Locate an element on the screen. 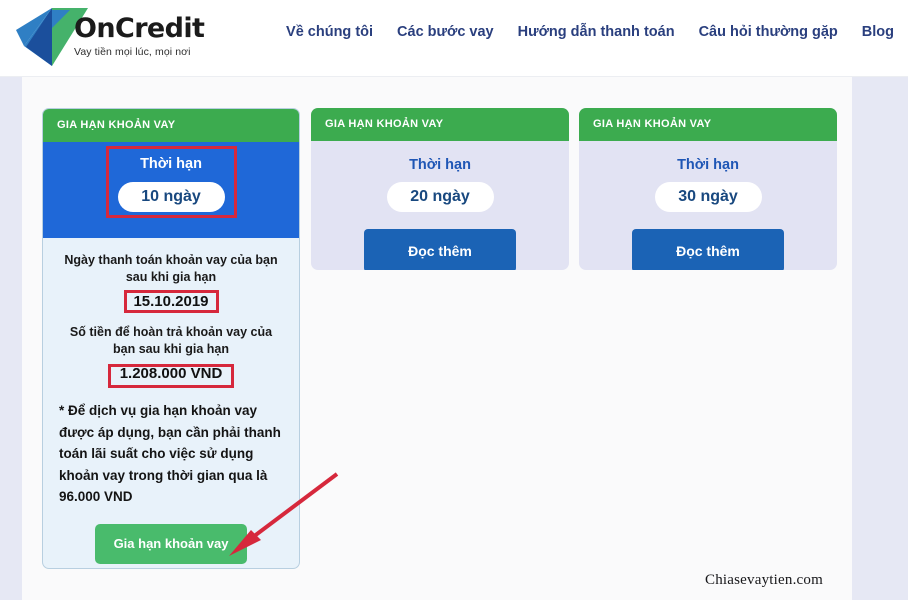 This screenshot has height=600, width=908. repayment-amount-row: 1.208.000 VND is located at coordinates (171, 373).